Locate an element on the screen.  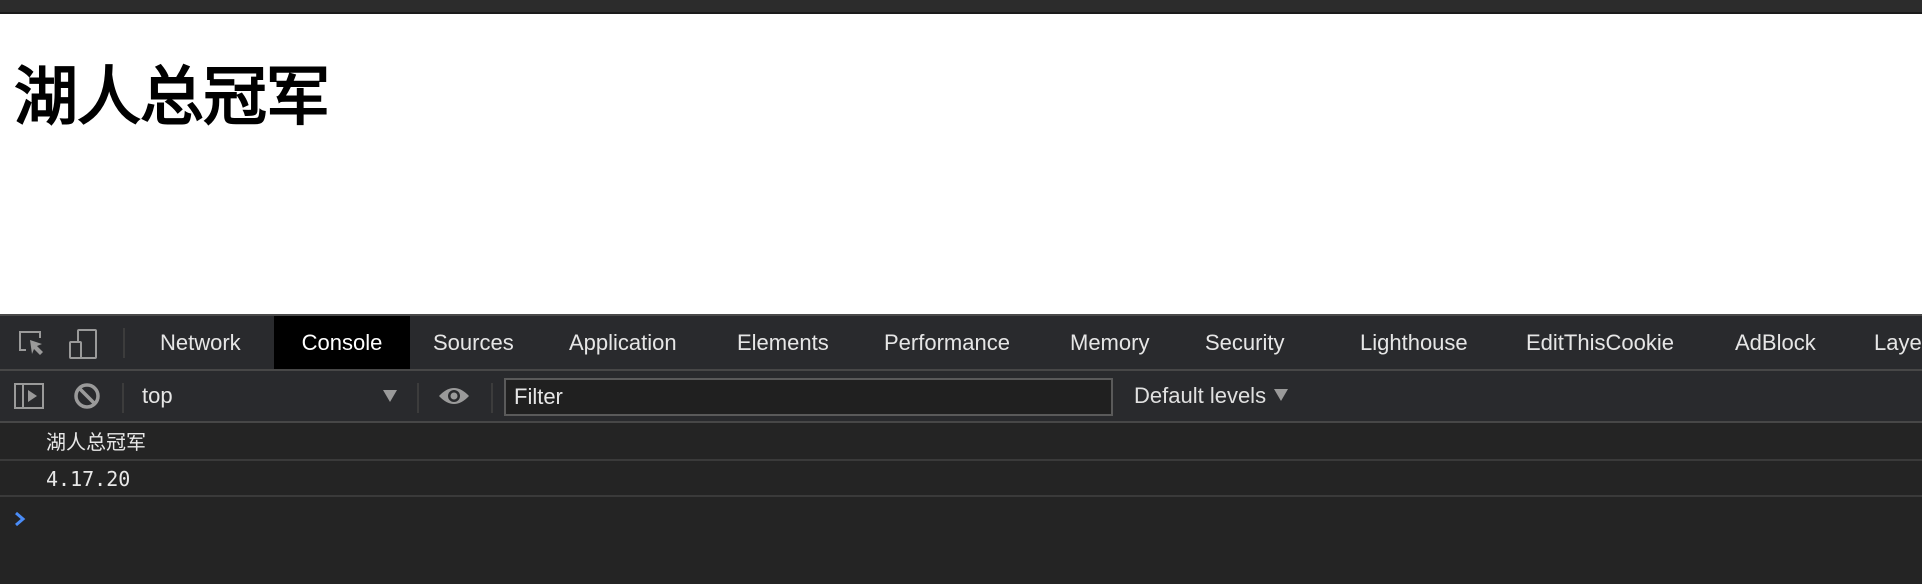
device-toolbar-icon is located at coordinates (83, 343).